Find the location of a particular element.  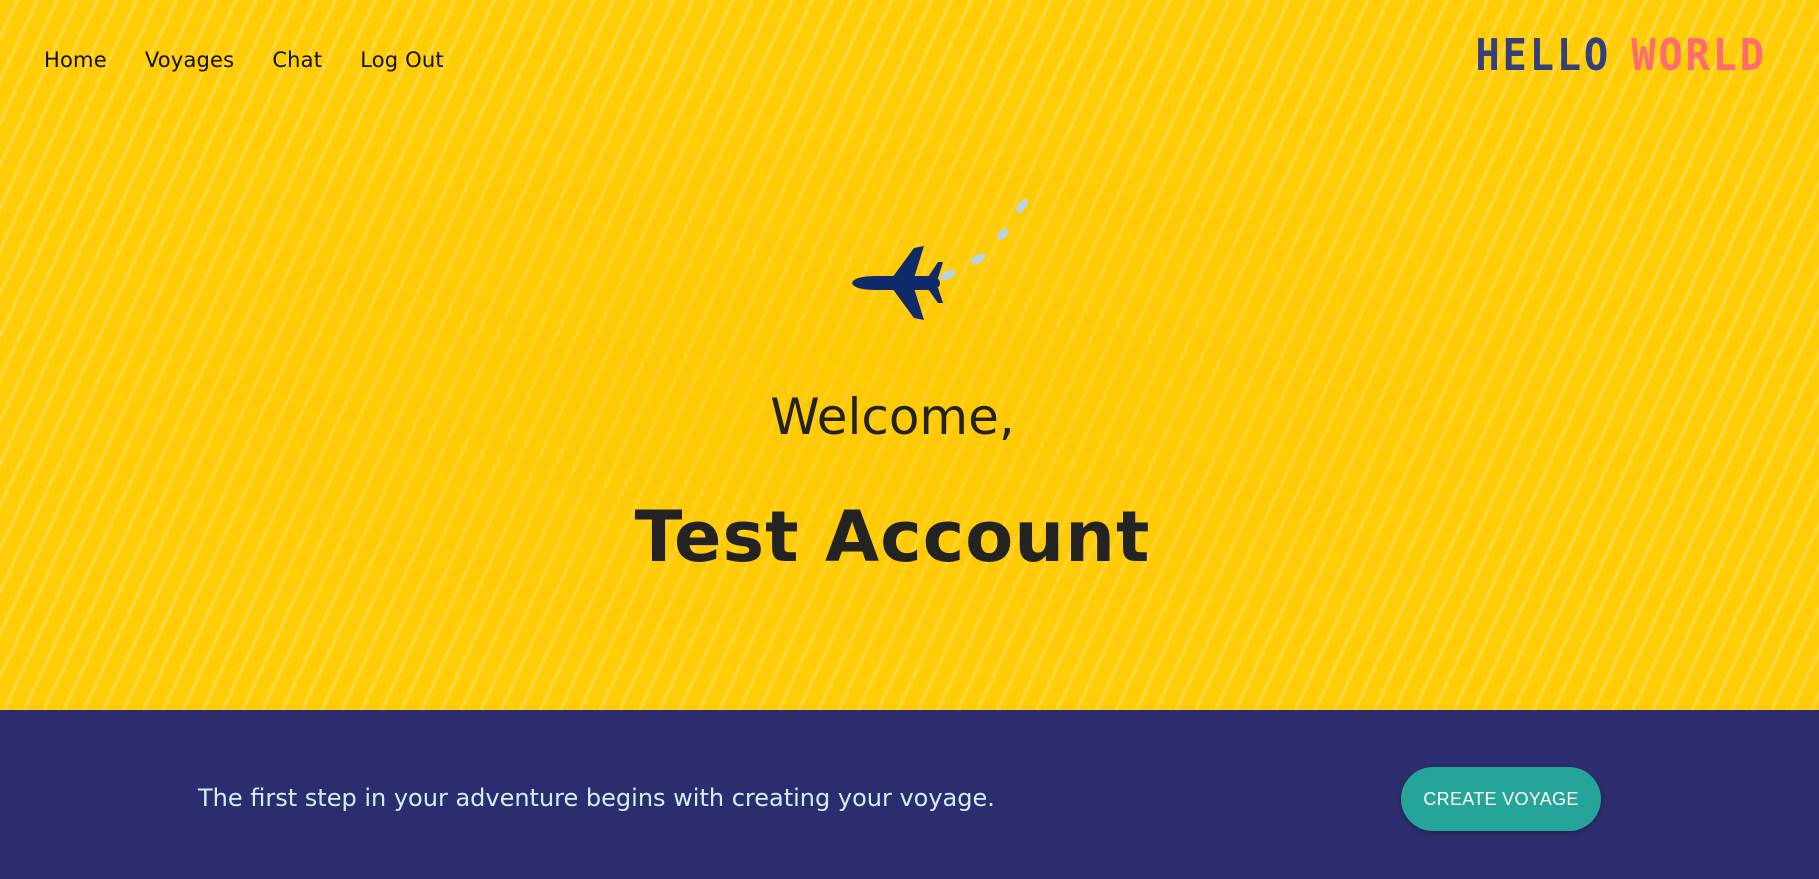

airplane-trail is located at coordinates (984, 239).